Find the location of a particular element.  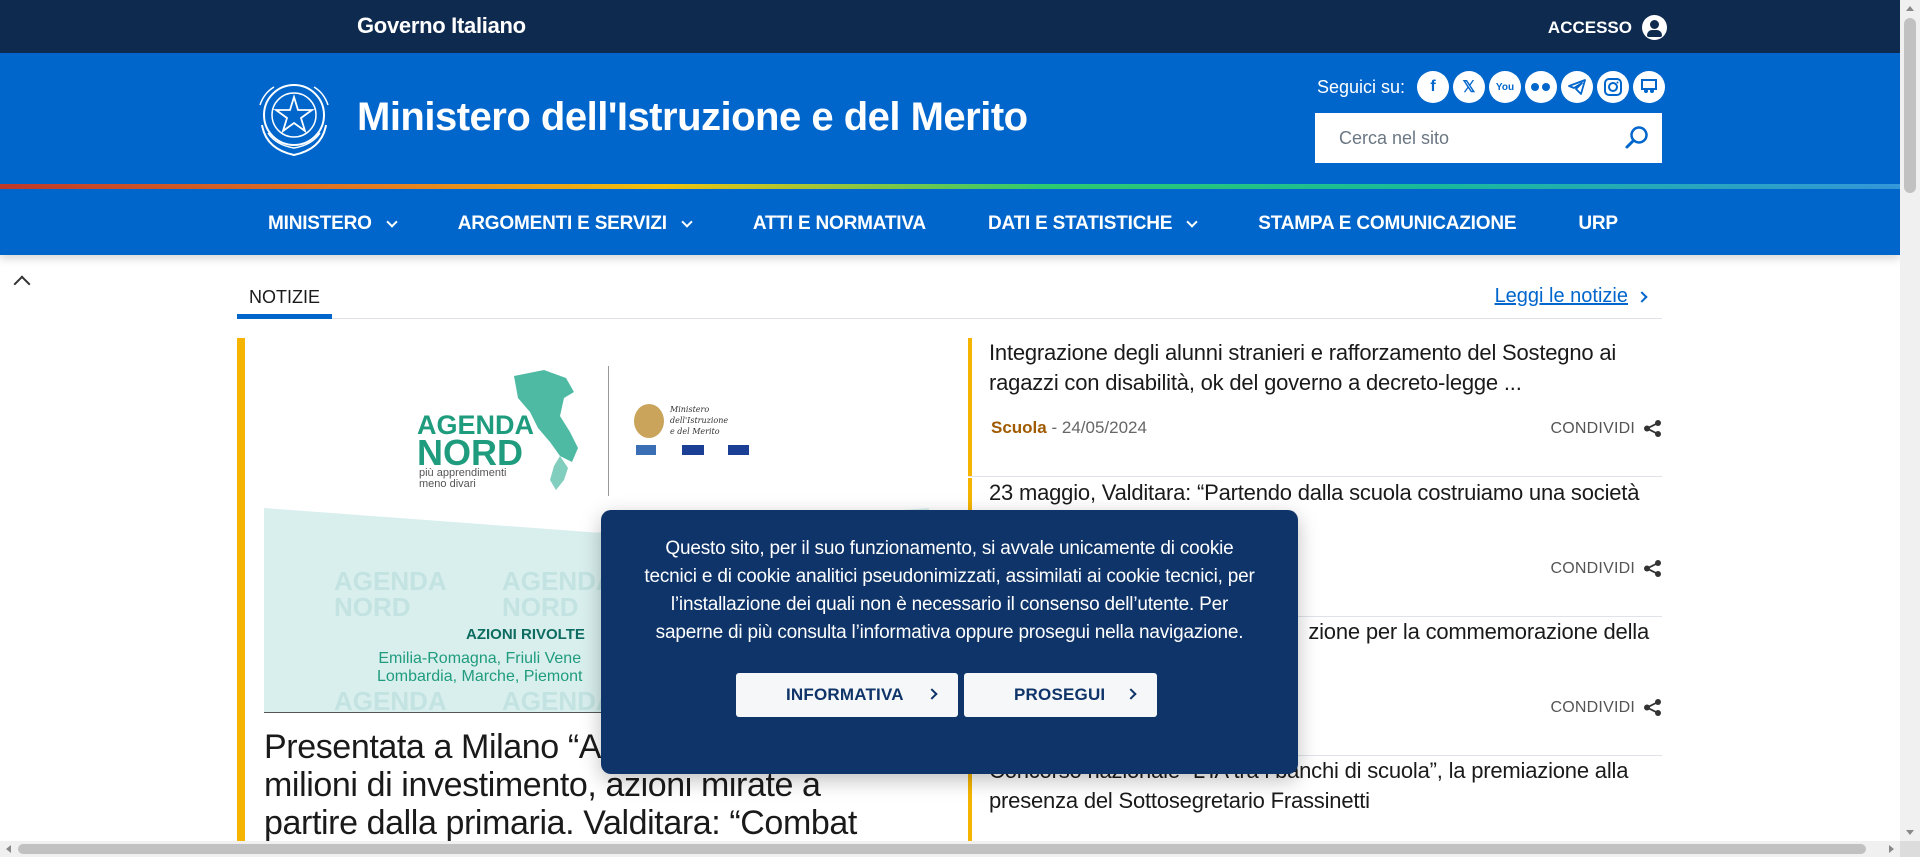

news-item-date: 24/05/2024 is located at coordinates (1104, 427).